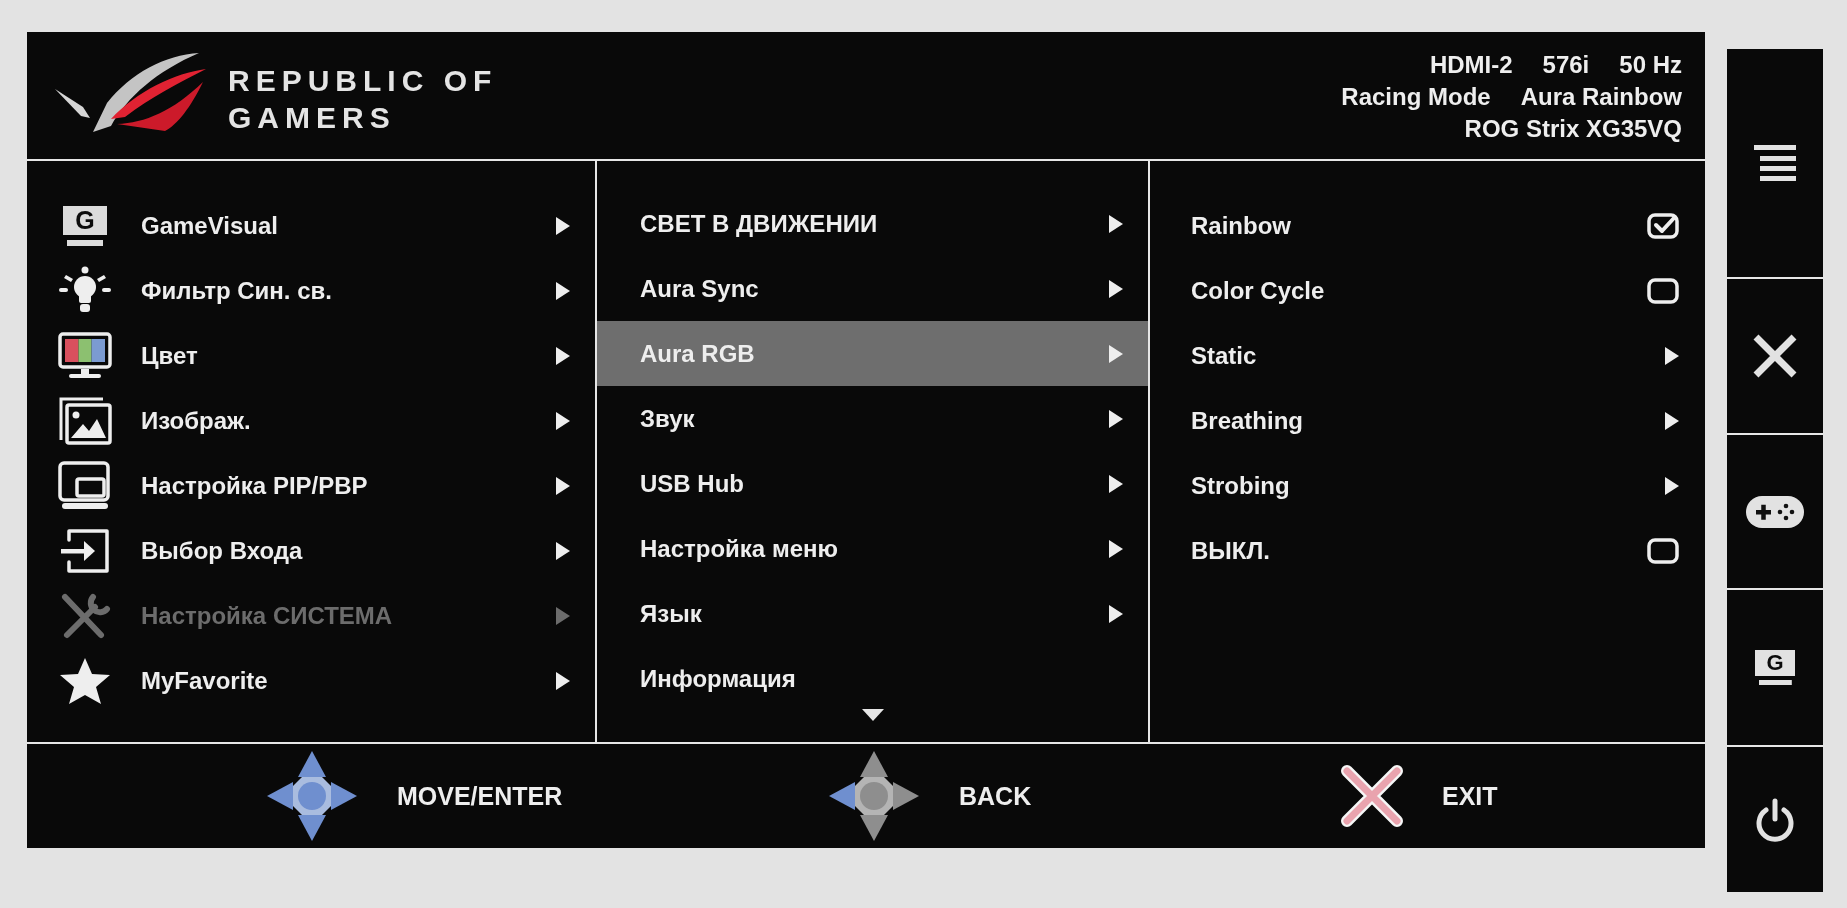 Image resolution: width=1847 pixels, height=908 pixels. I want to click on lighting-mode: Aura Rainbow, so click(1601, 97).